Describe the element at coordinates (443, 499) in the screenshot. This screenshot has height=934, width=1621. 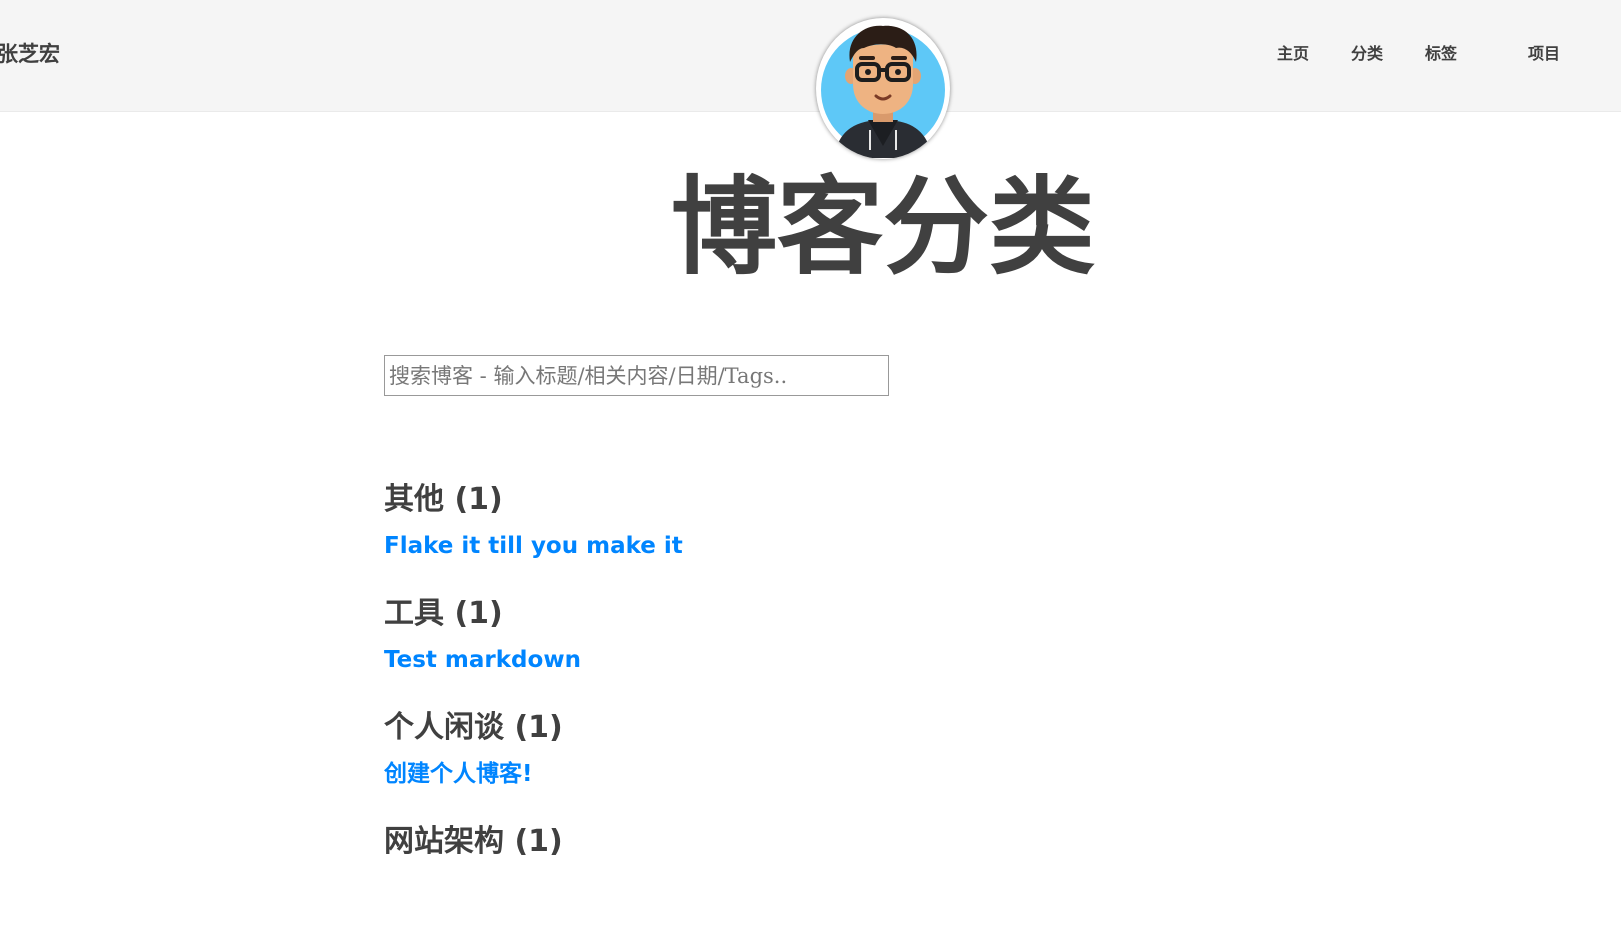
I see `category-heading: 其他 (1)` at that location.